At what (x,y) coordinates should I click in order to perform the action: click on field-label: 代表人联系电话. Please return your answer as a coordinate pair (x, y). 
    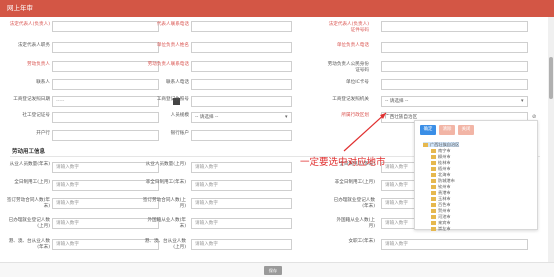
    Looking at the image, I should click on (172, 24).